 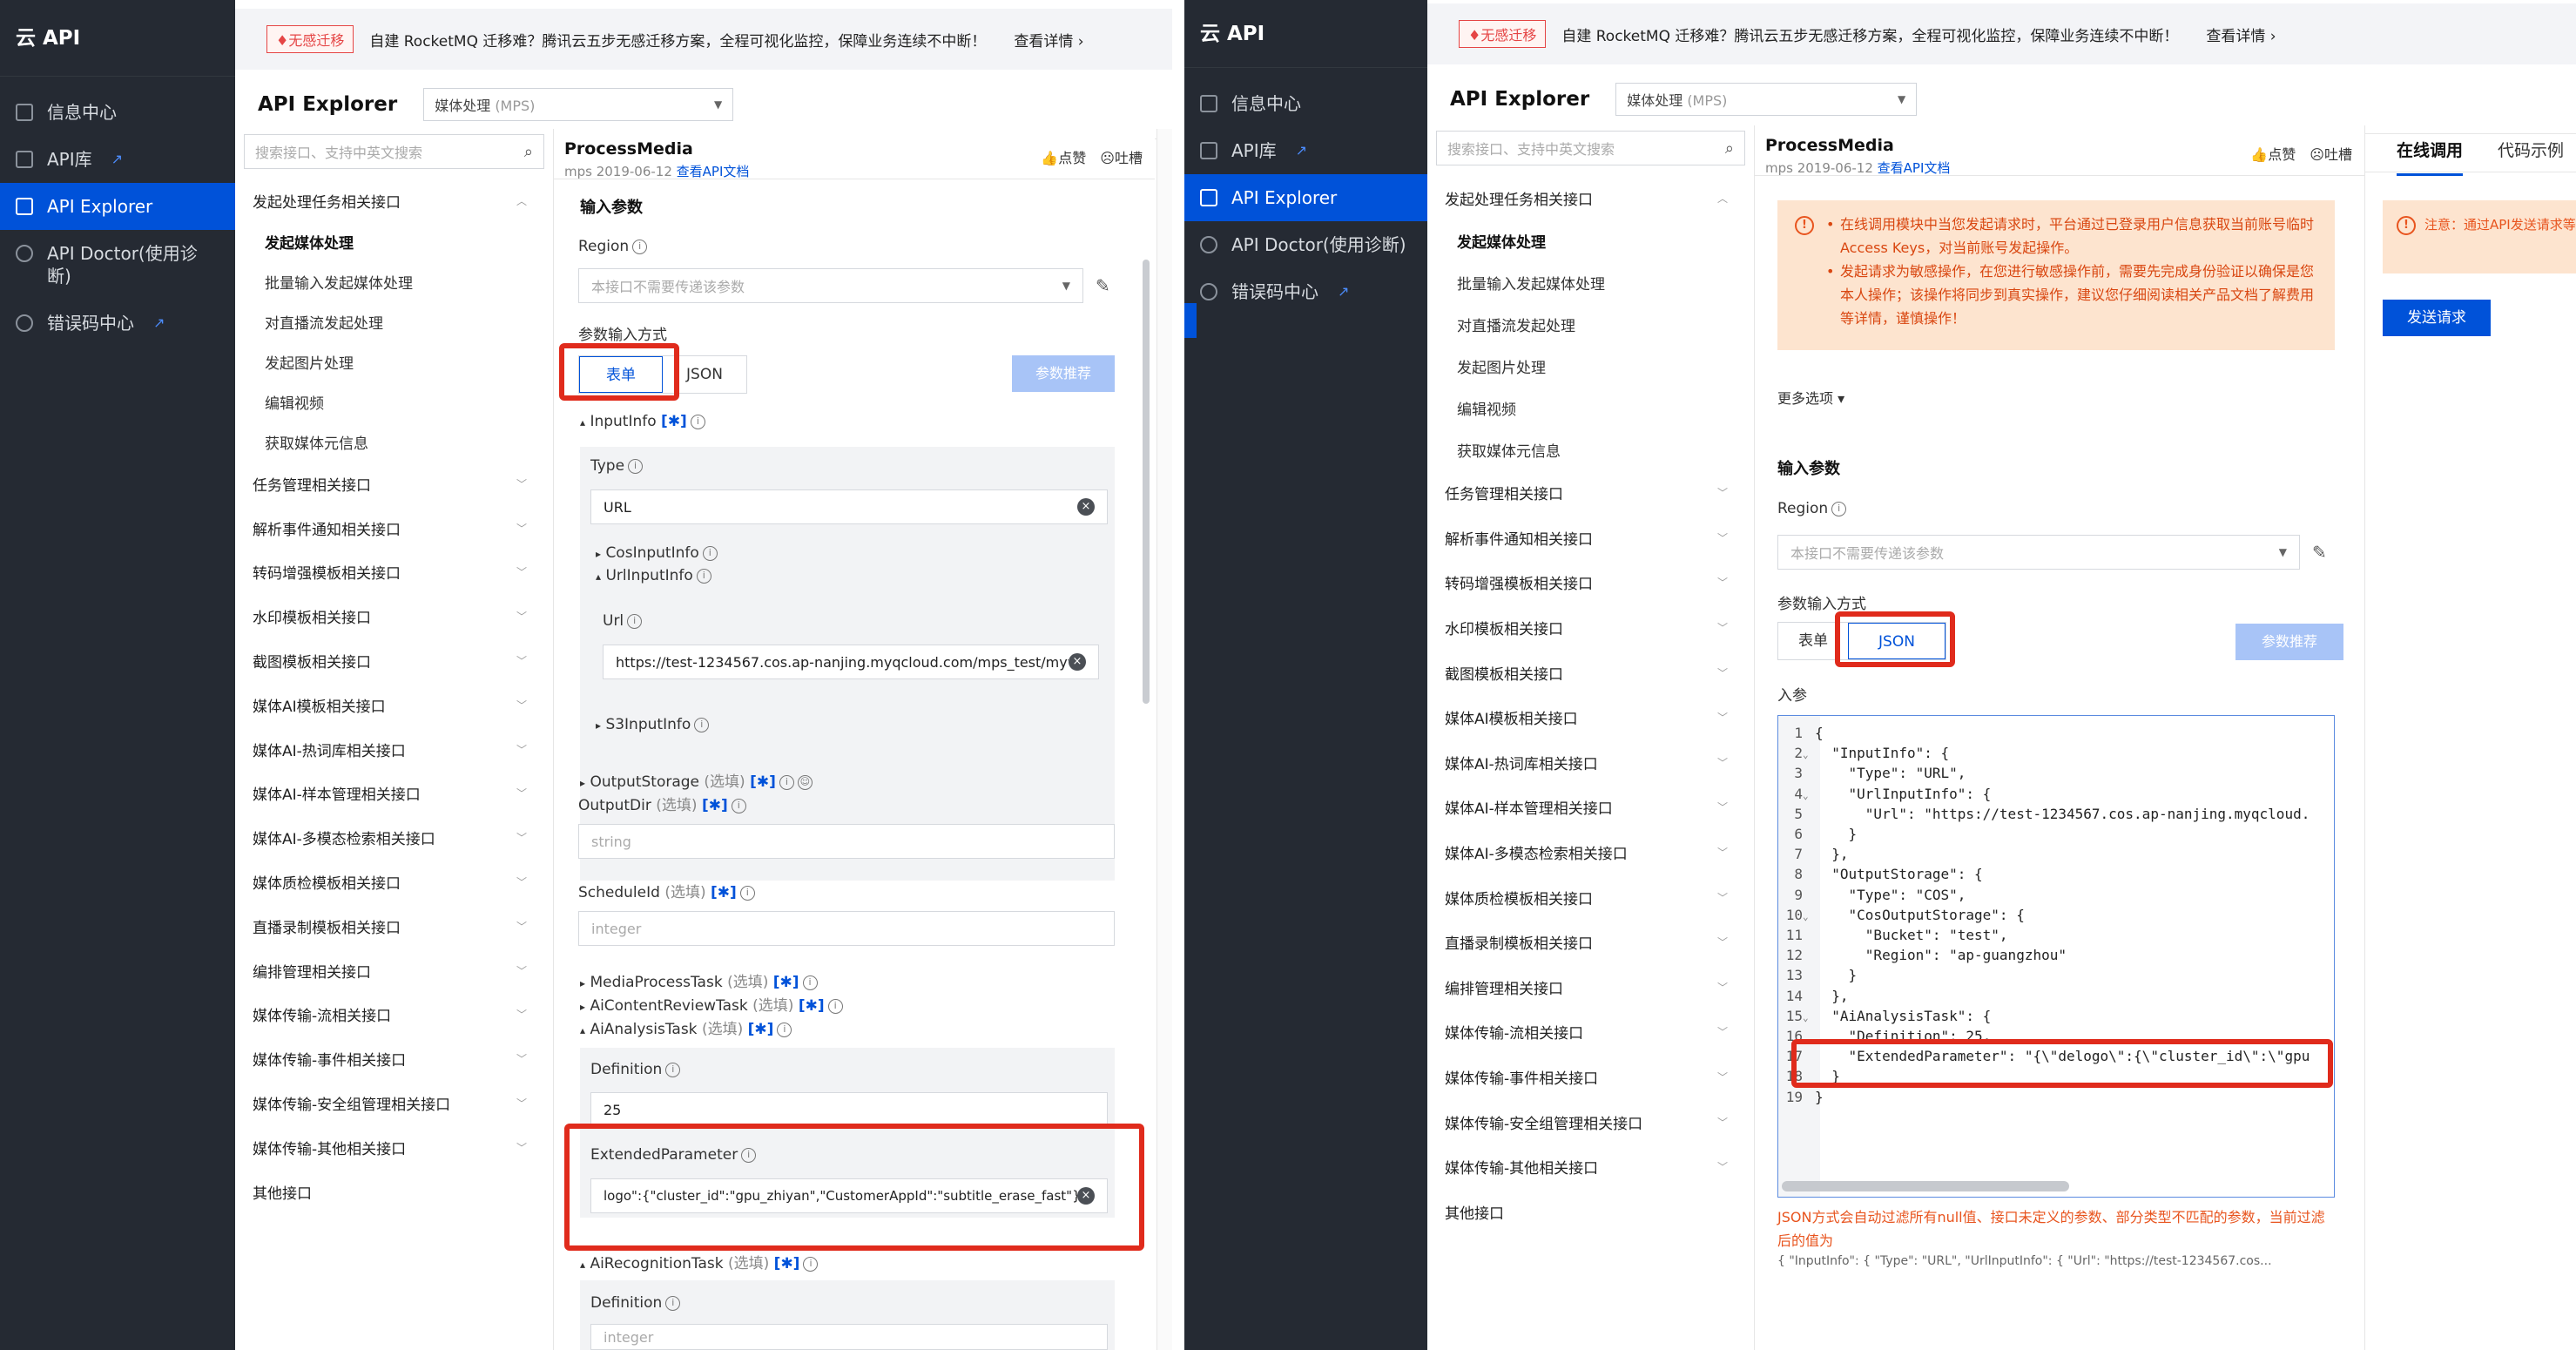 I want to click on definition-input-2: integer, so click(x=849, y=1337).